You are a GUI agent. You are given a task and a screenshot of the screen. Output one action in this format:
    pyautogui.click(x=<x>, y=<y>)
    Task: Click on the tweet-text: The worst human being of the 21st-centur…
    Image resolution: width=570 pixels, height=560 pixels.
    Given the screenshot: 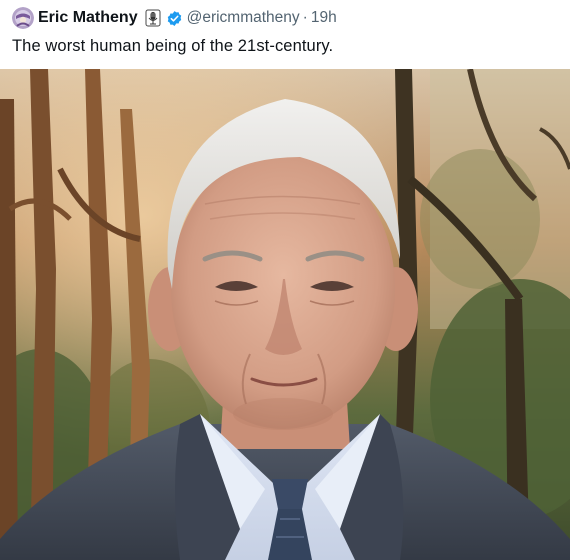 What is the action you would take?
    pyautogui.click(x=173, y=46)
    